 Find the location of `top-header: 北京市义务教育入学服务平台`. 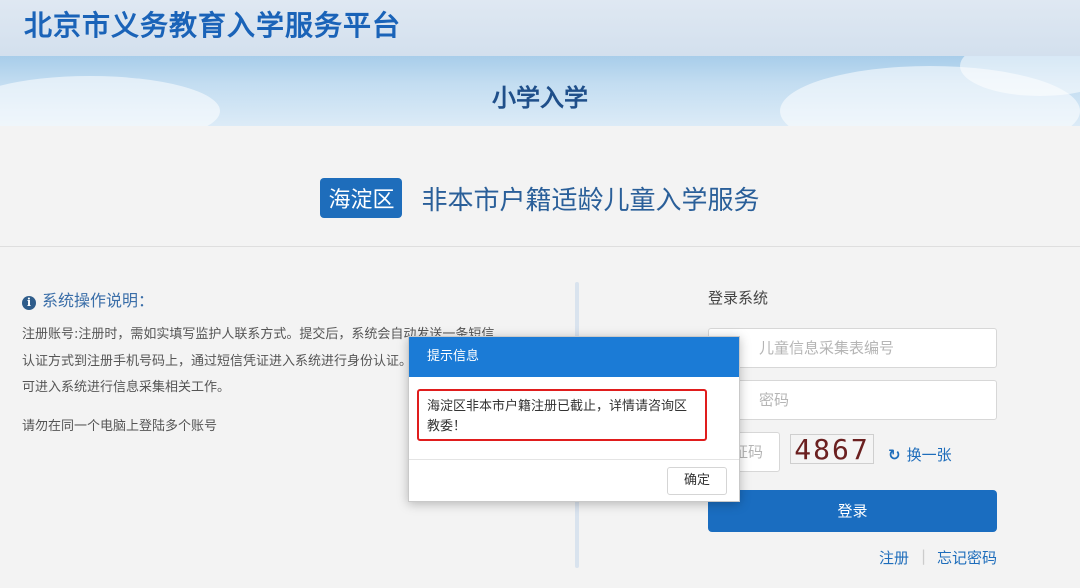

top-header: 北京市义务教育入学服务平台 is located at coordinates (540, 28).